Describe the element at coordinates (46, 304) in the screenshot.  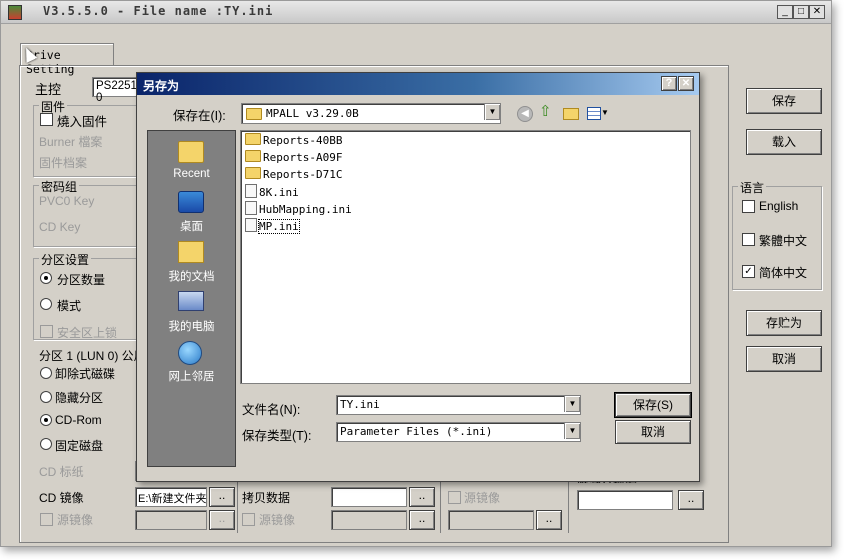
I see `mode-radio` at that location.